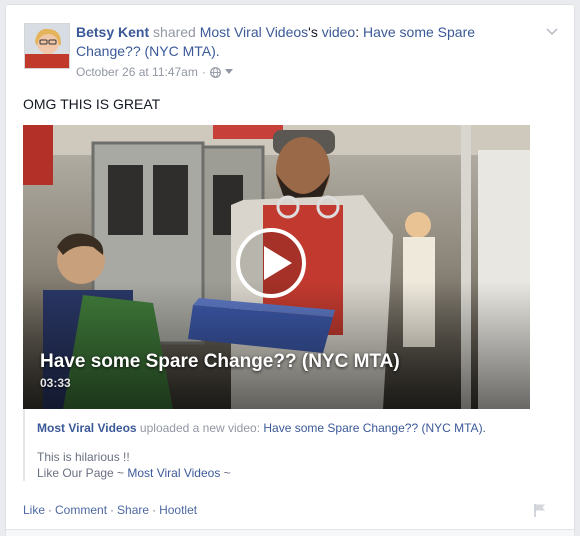  What do you see at coordinates (174, 32) in the screenshot?
I see `shared-text: shared` at bounding box center [174, 32].